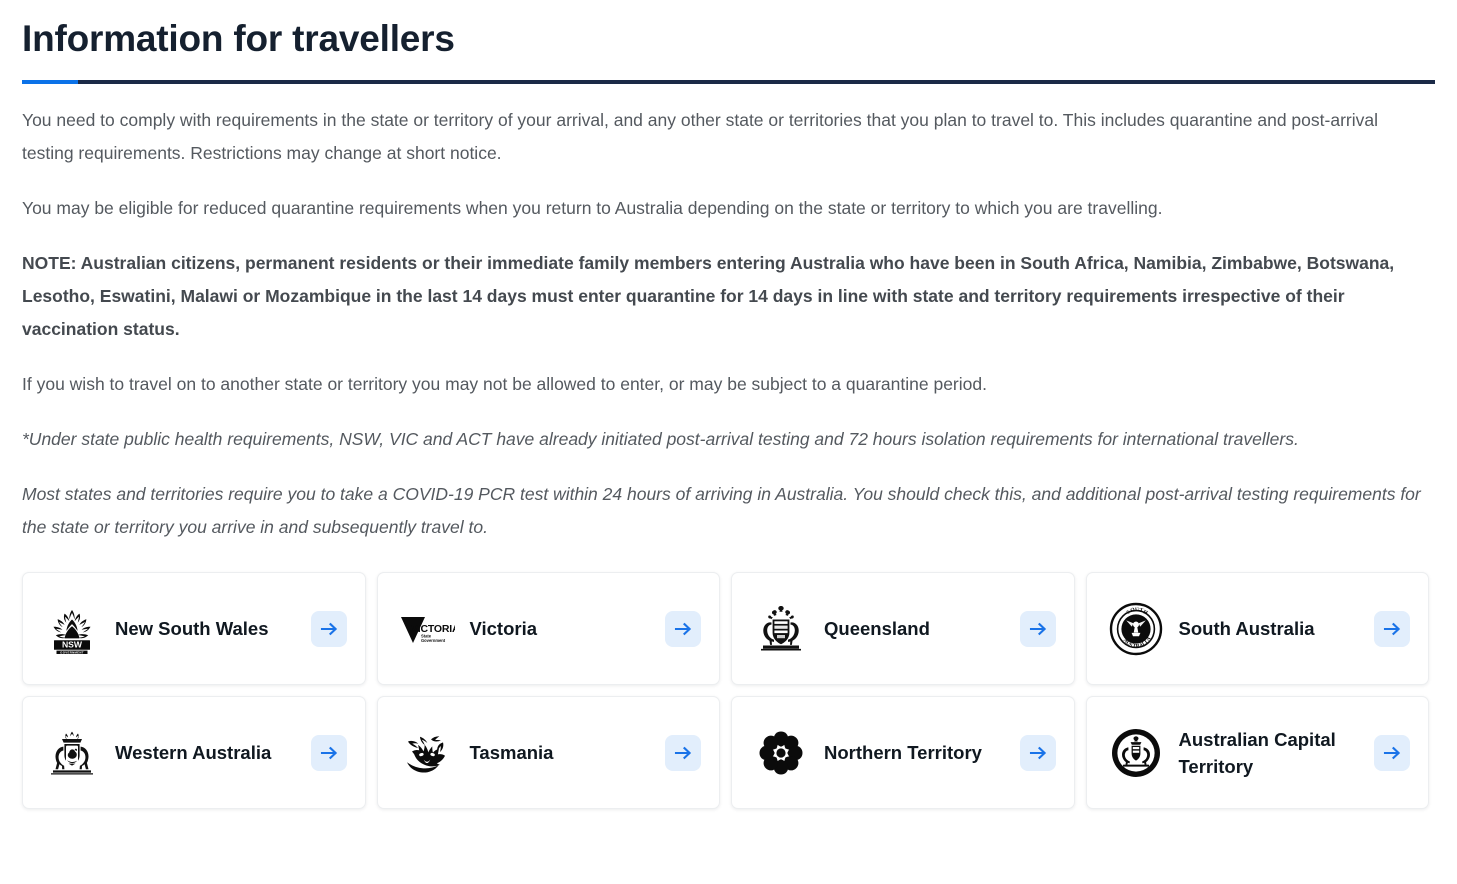 This screenshot has width=1457, height=884. What do you see at coordinates (781, 629) in the screenshot?
I see `queensland-coat-of-arms-icon` at bounding box center [781, 629].